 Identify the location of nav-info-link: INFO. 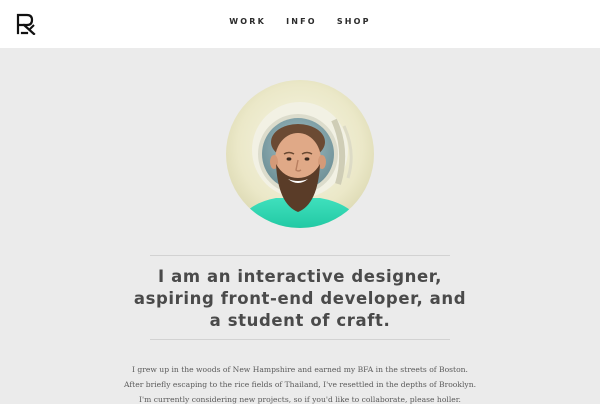
(301, 21).